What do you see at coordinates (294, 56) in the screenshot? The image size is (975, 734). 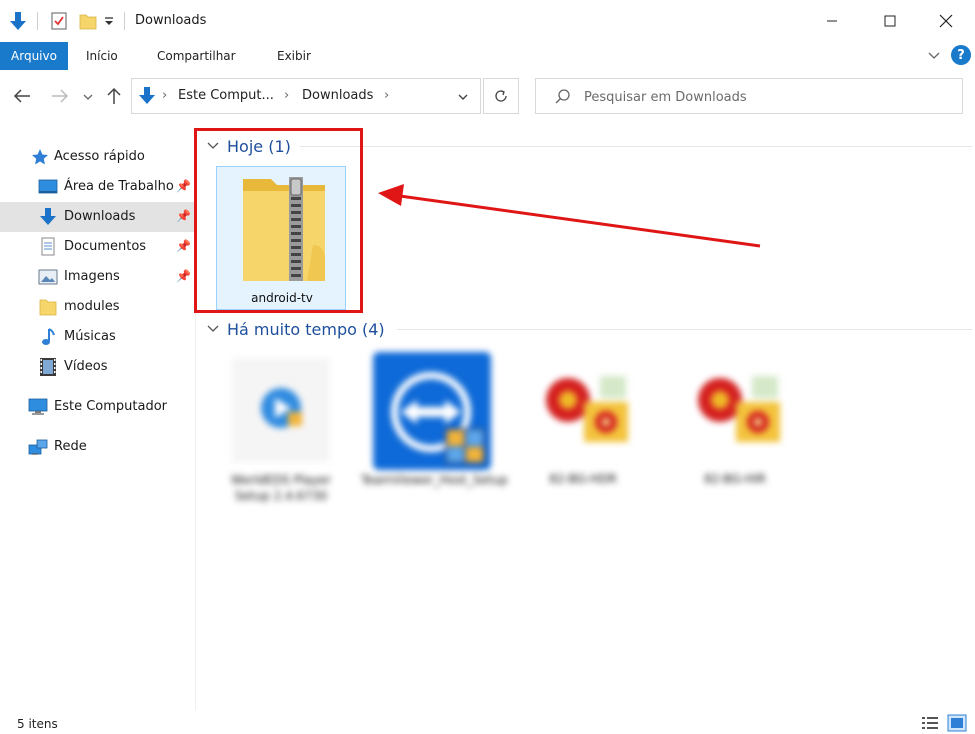 I see `tab-exibir: Exibir` at bounding box center [294, 56].